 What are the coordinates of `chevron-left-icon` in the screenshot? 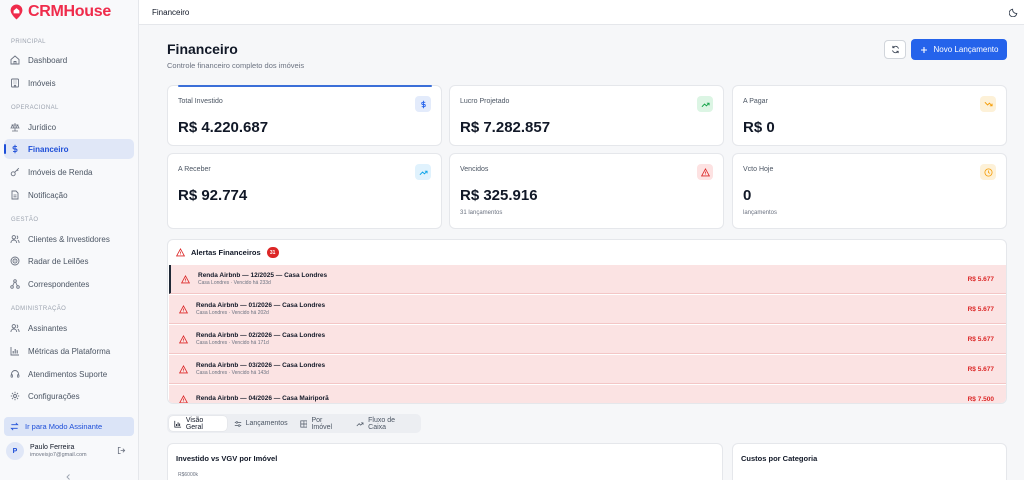 It's located at (68, 477).